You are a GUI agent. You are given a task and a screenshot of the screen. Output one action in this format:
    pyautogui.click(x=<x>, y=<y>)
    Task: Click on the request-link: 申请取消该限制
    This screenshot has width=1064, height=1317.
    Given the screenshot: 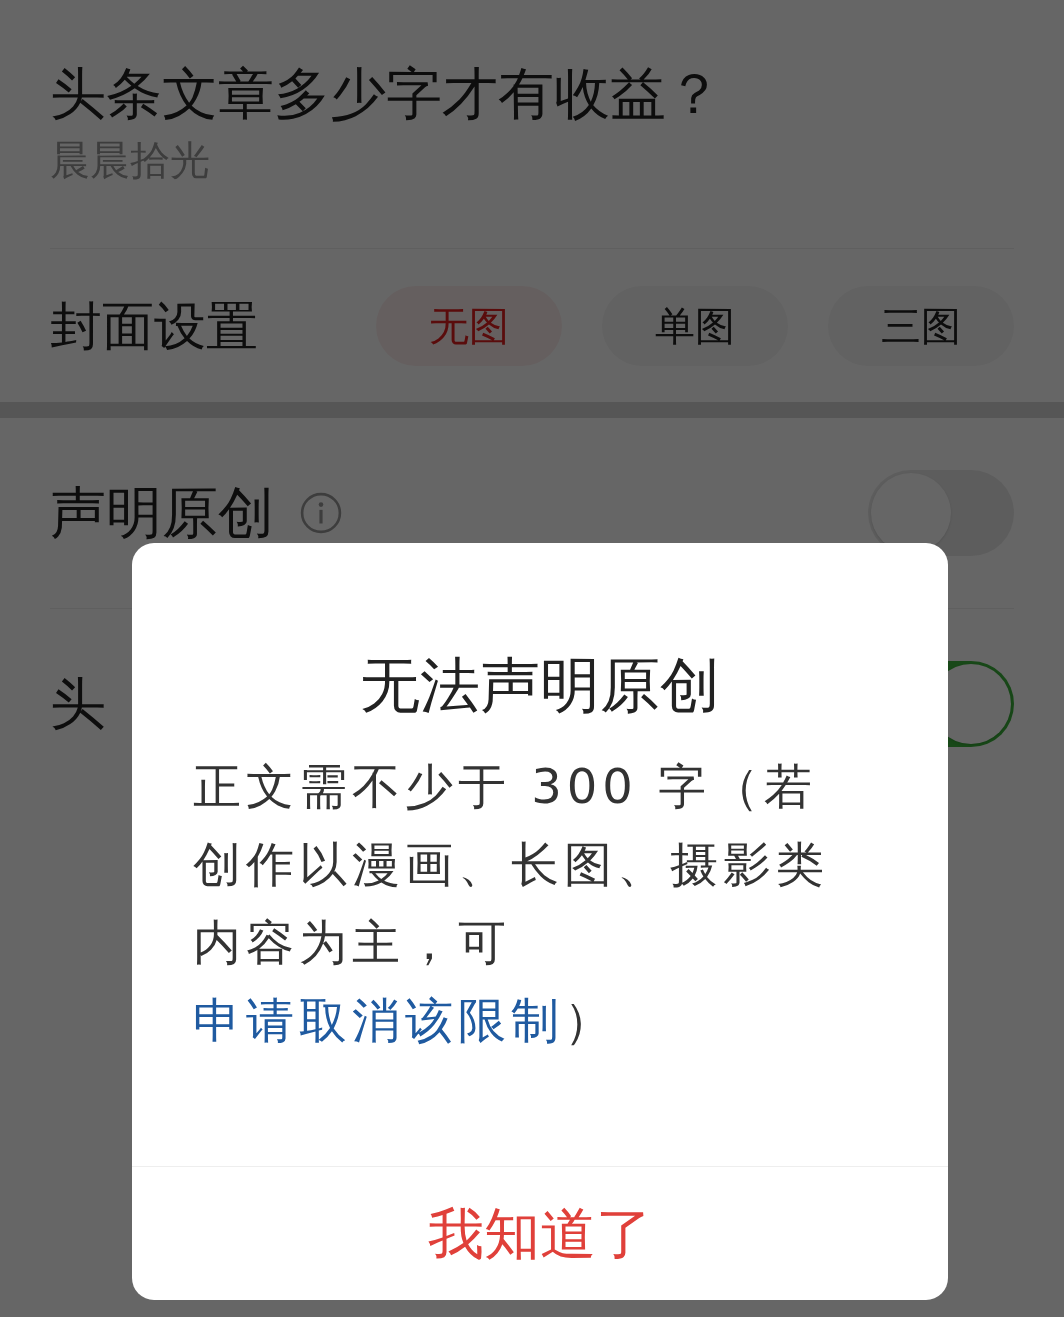 What is the action you would take?
    pyautogui.click(x=378, y=1020)
    